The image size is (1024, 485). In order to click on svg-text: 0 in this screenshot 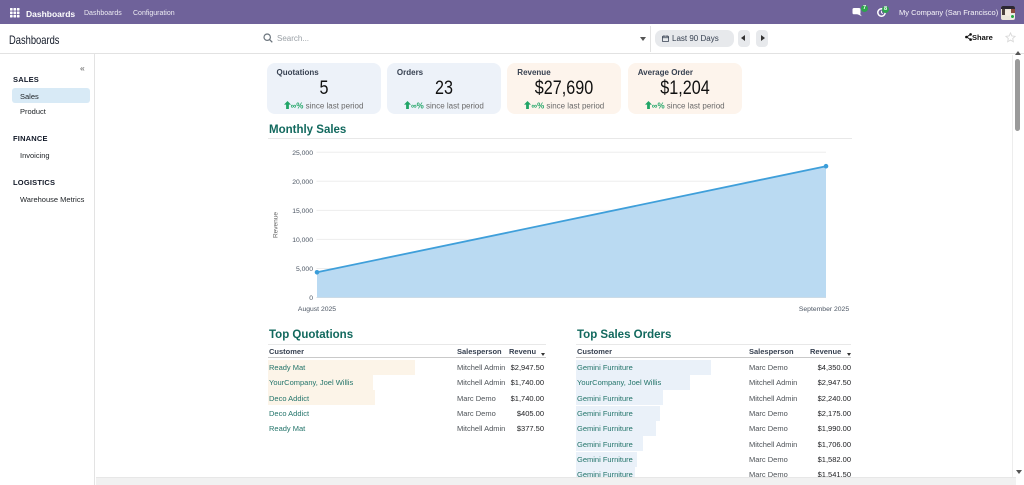, I will do `click(311, 298)`.